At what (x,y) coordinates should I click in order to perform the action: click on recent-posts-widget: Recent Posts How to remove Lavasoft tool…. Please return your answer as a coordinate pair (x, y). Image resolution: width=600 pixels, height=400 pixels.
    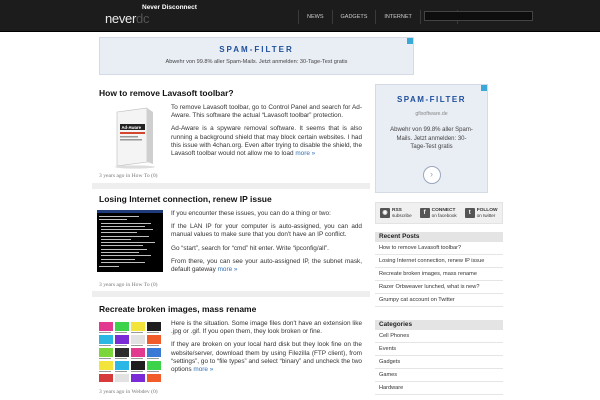
    Looking at the image, I should click on (439, 269).